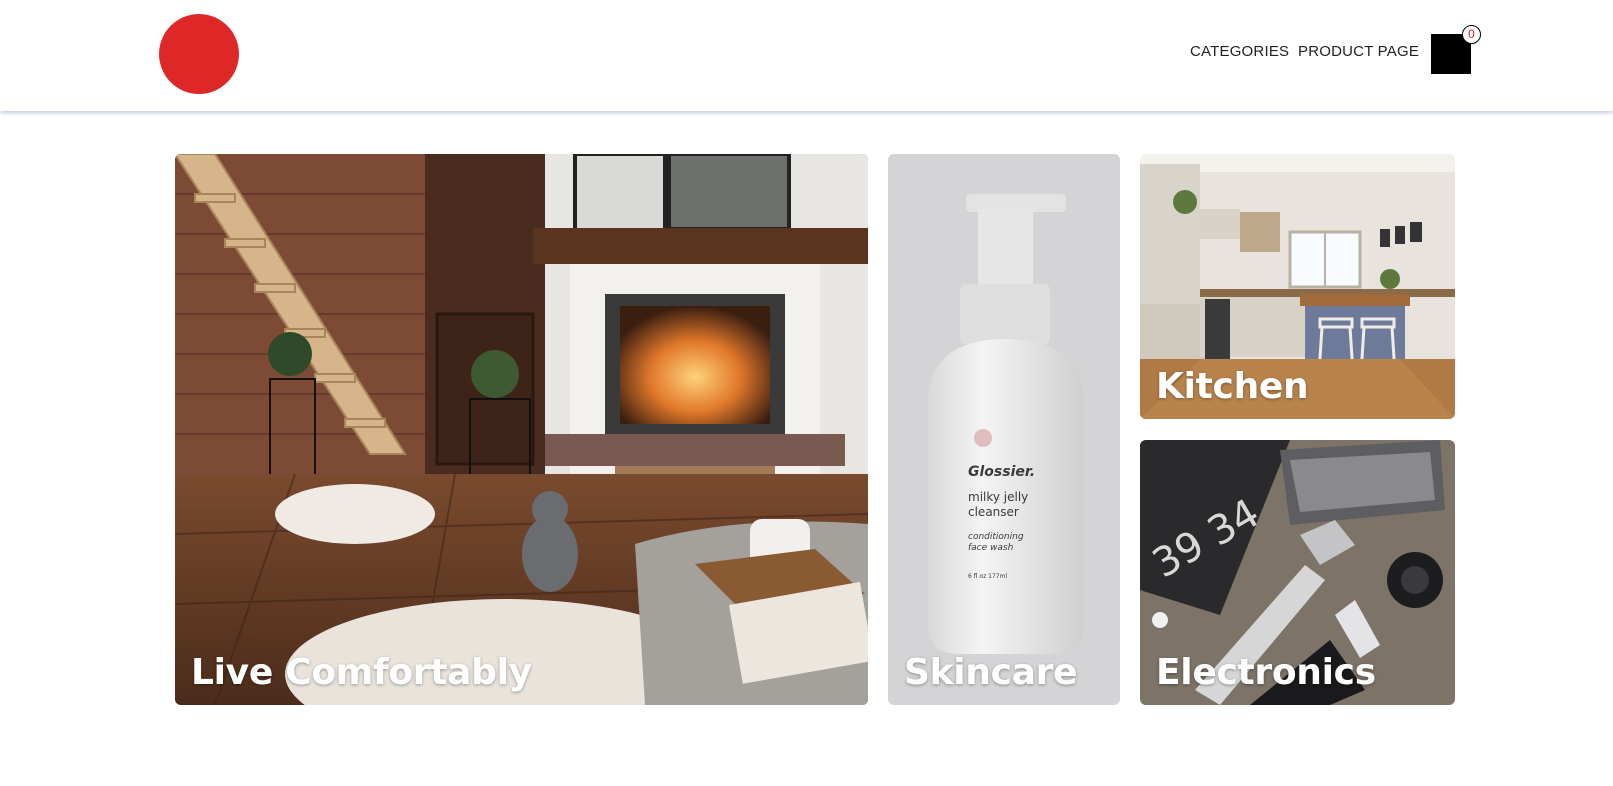 Image resolution: width=1613 pixels, height=786 pixels. What do you see at coordinates (991, 672) in the screenshot?
I see `tile-label-skincare: Skincare` at bounding box center [991, 672].